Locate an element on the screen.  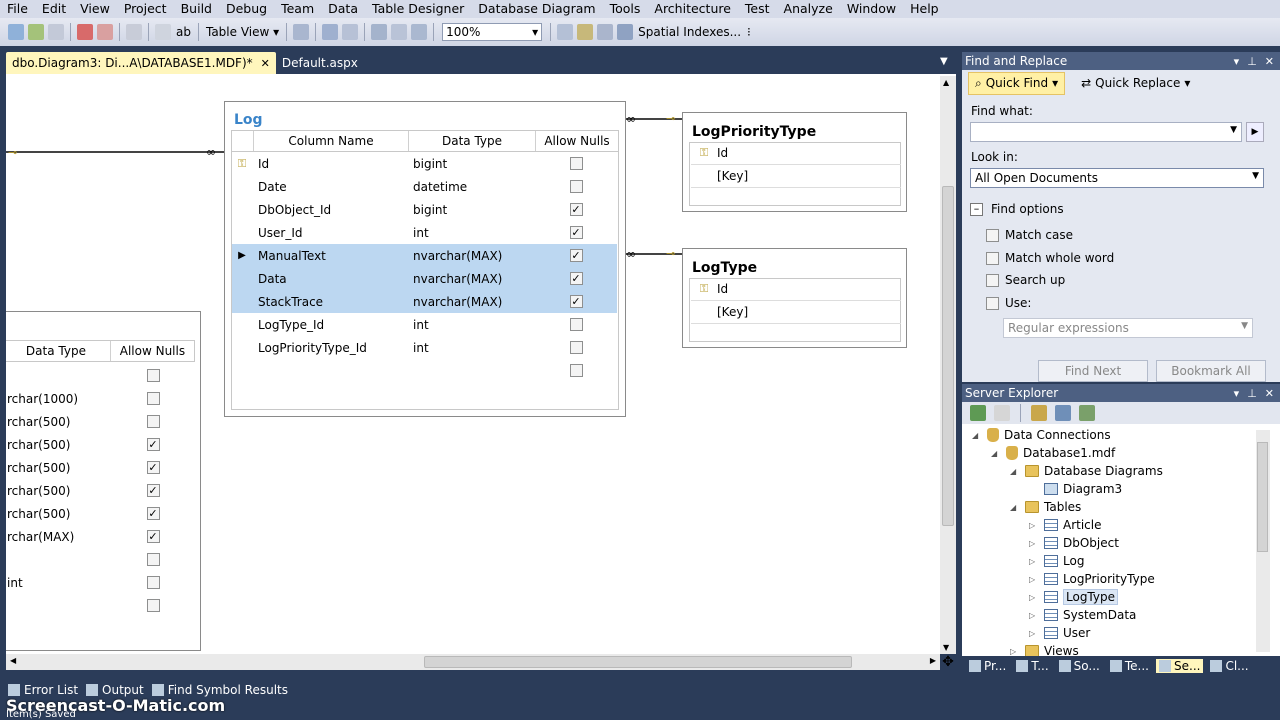
column-name-cell: Data is located at coordinates (330, 279).